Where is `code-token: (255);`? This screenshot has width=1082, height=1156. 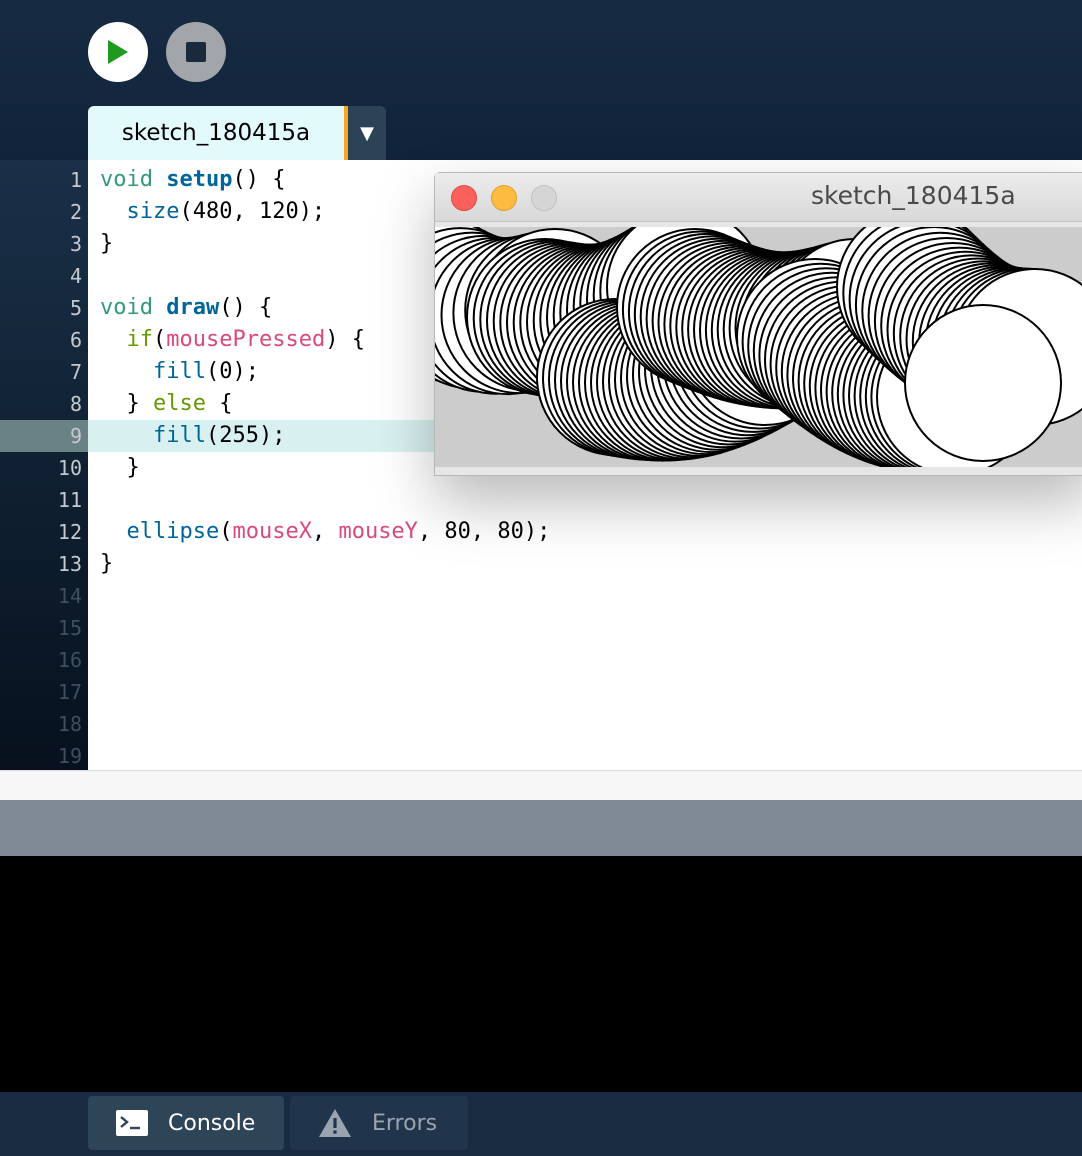
code-token: (255); is located at coordinates (245, 435).